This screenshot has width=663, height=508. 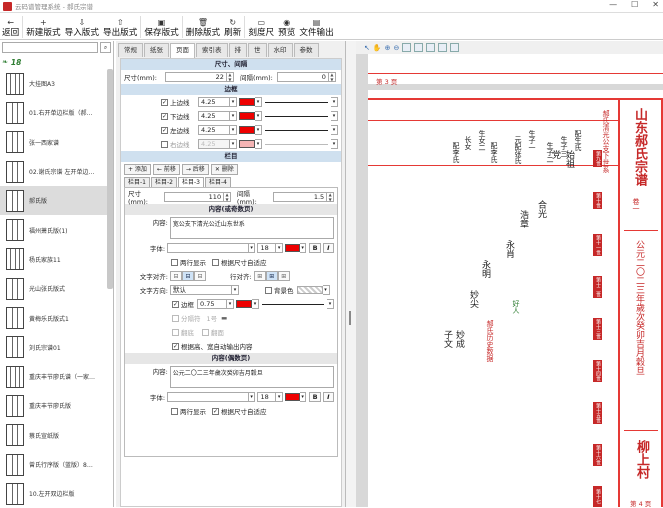 I want to click on list-item: 重庆丰节廖氏版, so click(x=54, y=405).